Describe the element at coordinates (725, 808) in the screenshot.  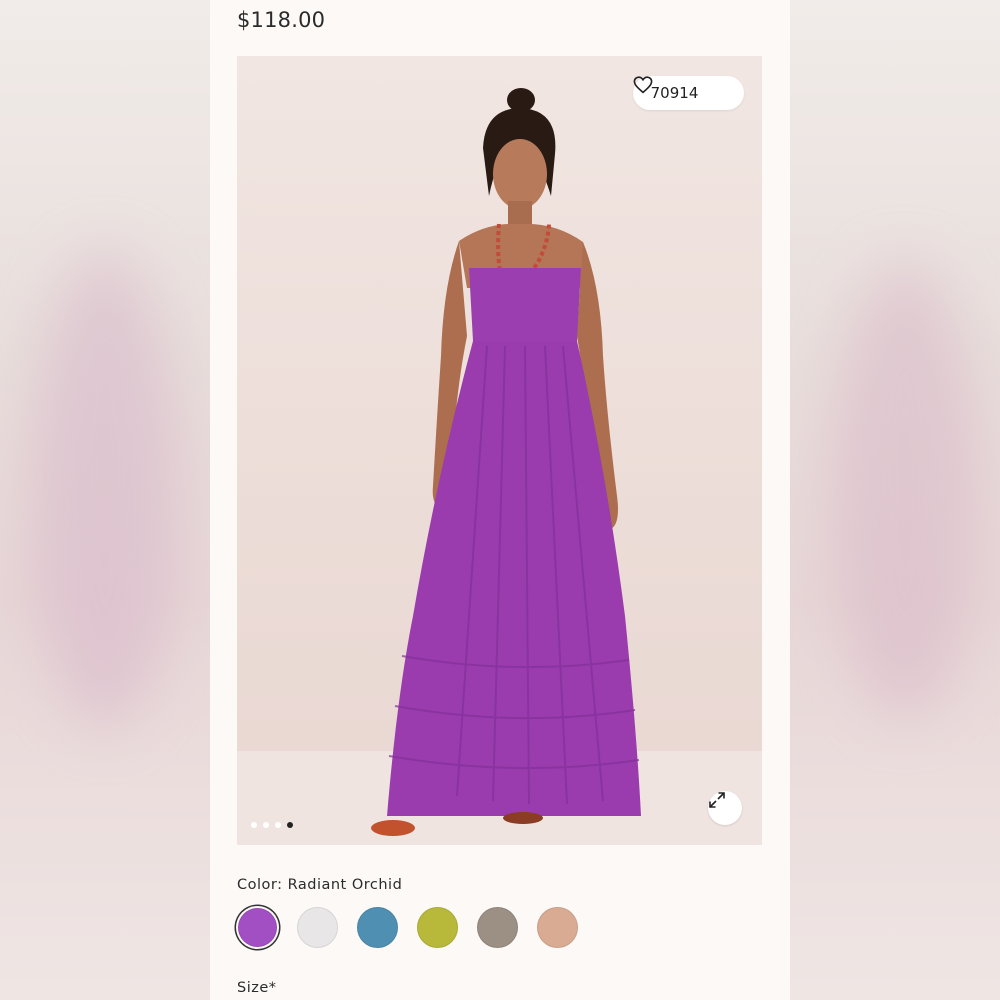
I see `expand-image-button` at that location.